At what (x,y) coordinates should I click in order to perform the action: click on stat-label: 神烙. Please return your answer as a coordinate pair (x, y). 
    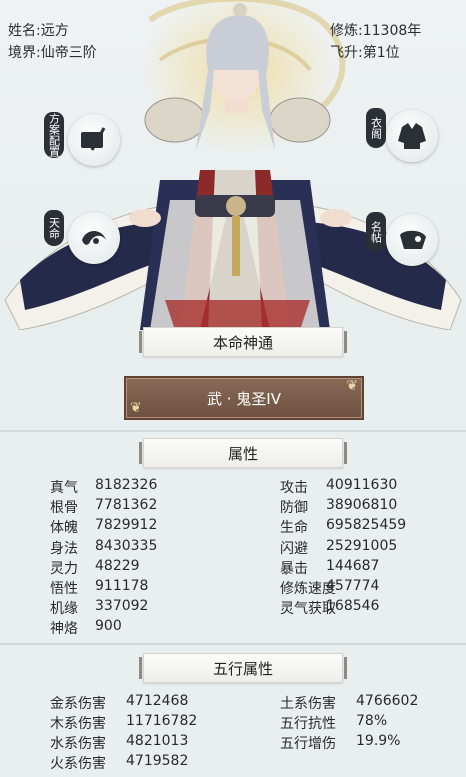
    Looking at the image, I should click on (64, 629).